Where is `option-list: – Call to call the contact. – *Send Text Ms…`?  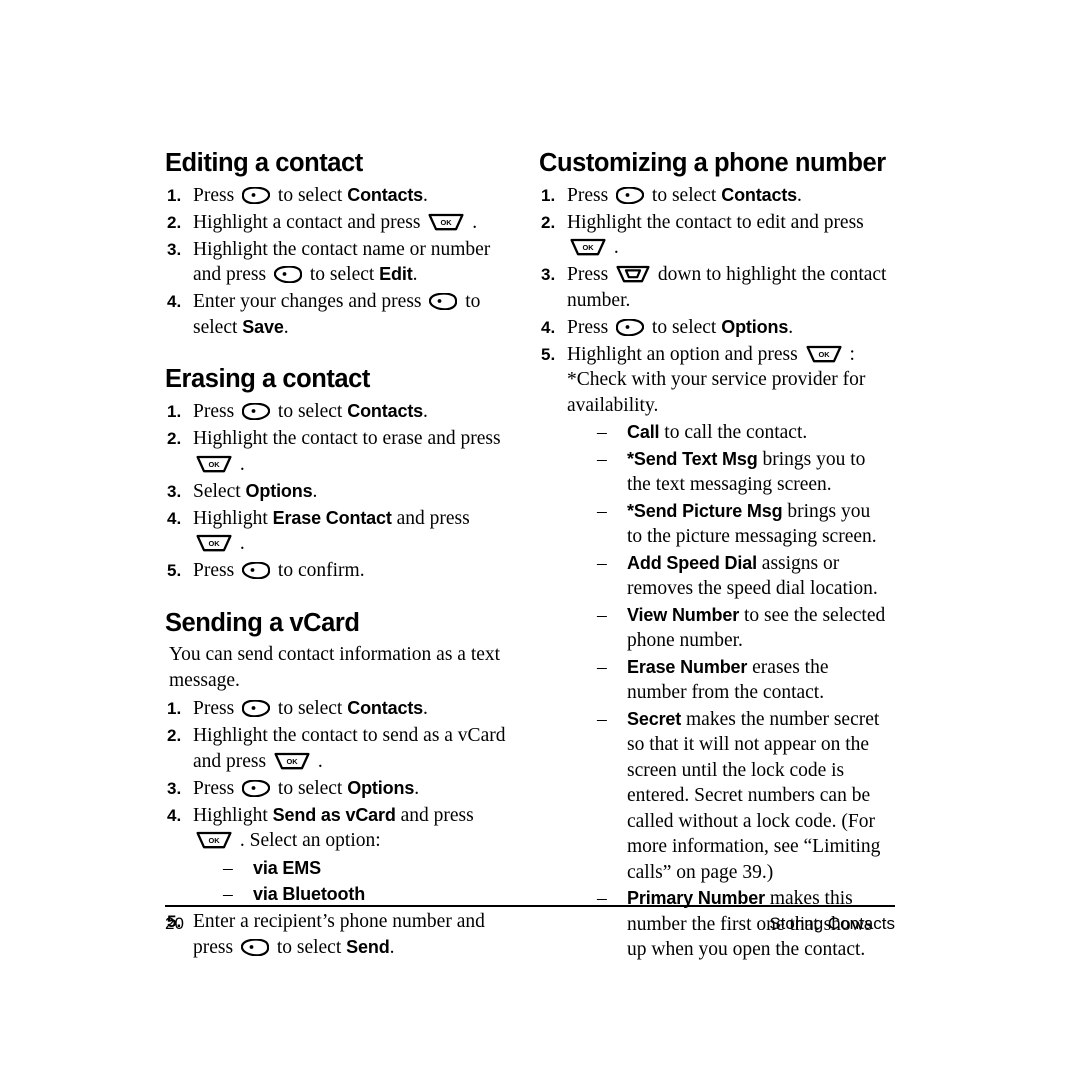
option-list: – Call to call the contact. – *Send Text Ms… is located at coordinates (741, 691).